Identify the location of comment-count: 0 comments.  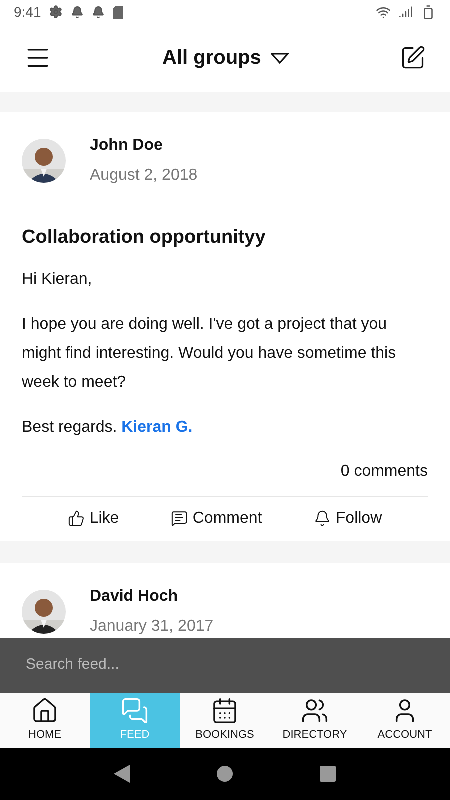
(384, 472).